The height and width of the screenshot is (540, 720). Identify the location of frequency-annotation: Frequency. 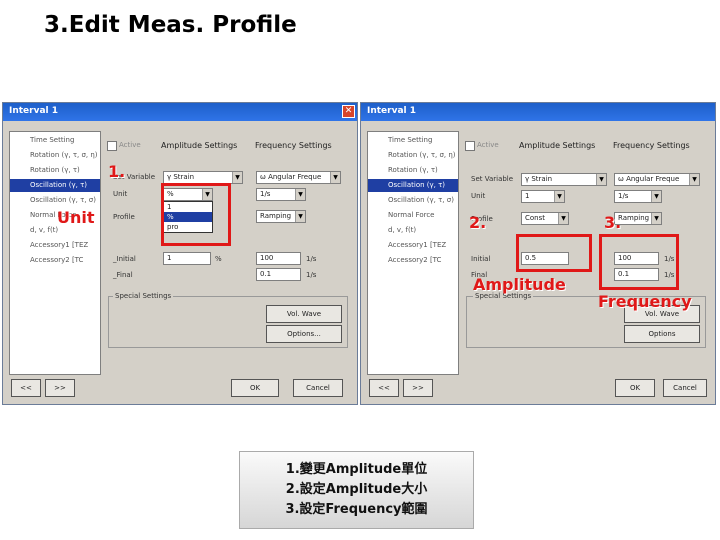
(645, 301).